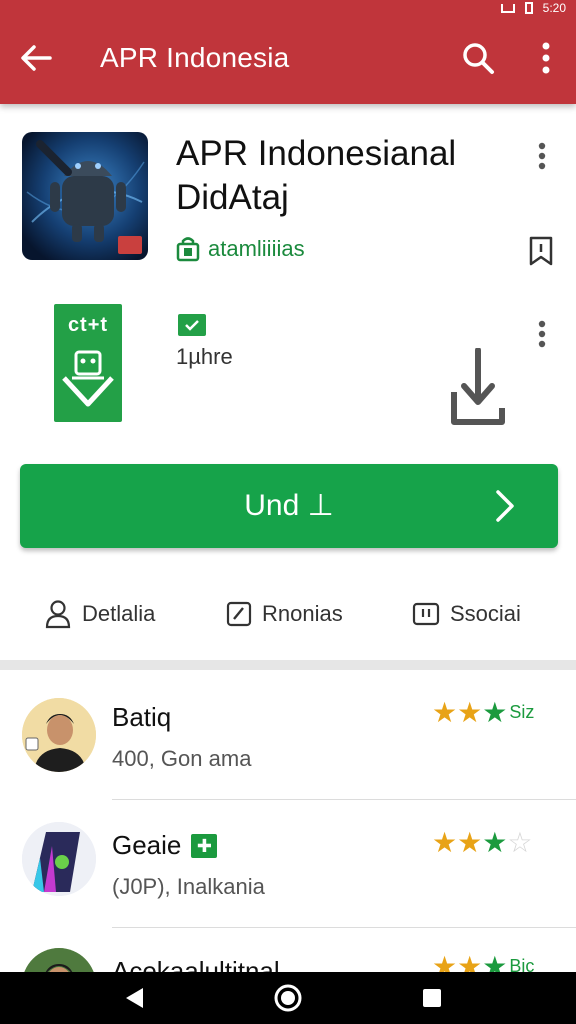  I want to click on plus-badge-icon: ✚, so click(204, 845).